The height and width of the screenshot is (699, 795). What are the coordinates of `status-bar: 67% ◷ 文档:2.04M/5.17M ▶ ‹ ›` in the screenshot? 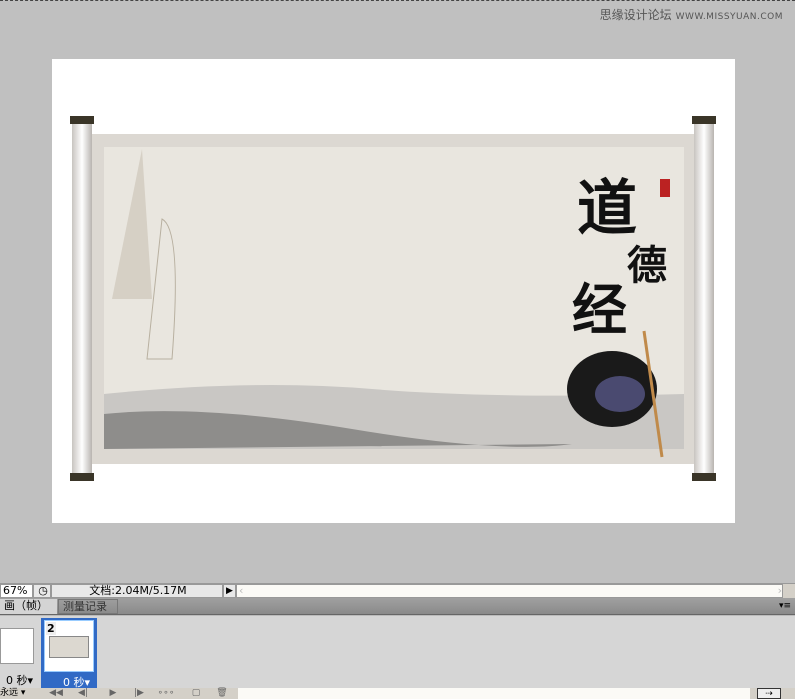 It's located at (397, 590).